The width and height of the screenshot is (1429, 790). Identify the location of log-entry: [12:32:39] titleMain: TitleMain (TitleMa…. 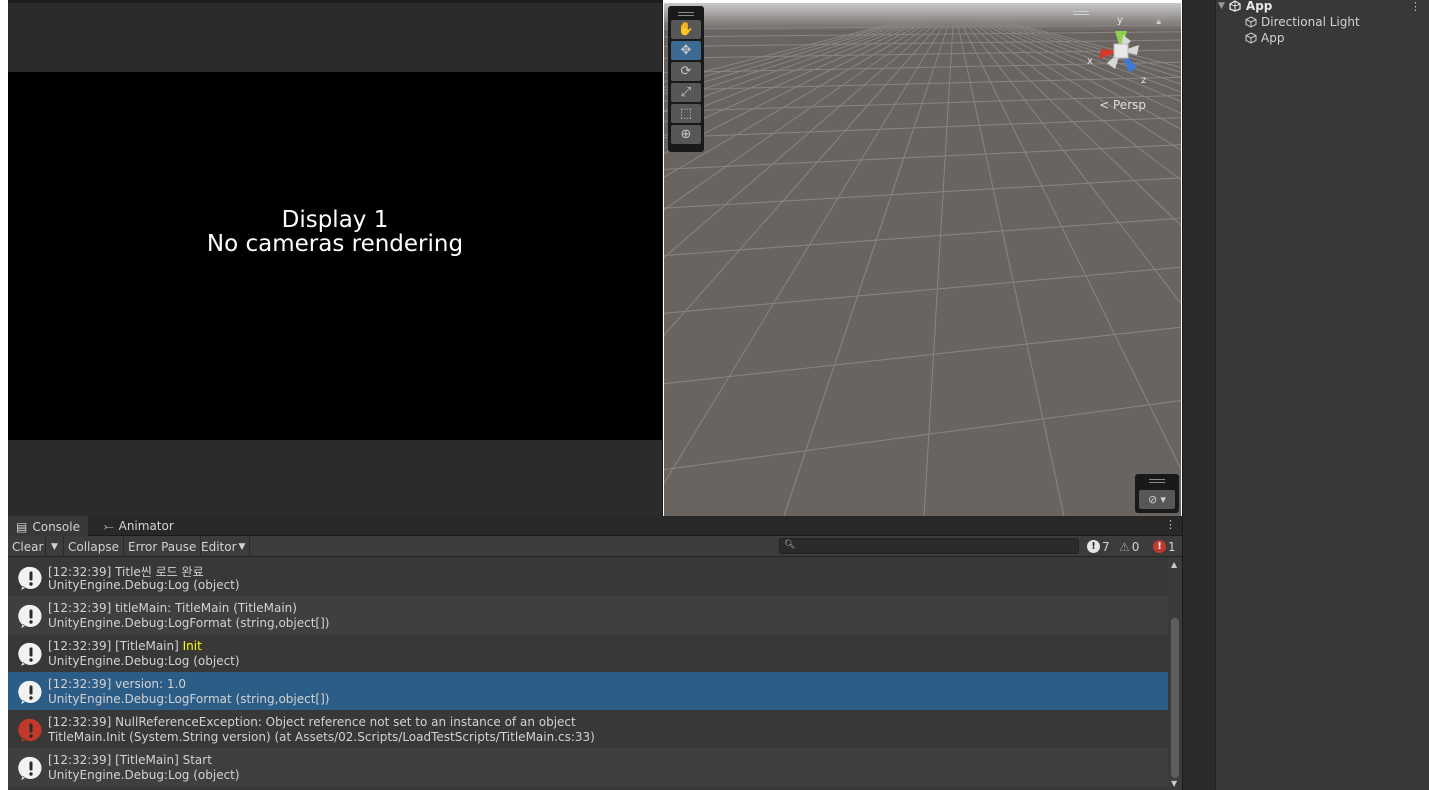
(588, 615).